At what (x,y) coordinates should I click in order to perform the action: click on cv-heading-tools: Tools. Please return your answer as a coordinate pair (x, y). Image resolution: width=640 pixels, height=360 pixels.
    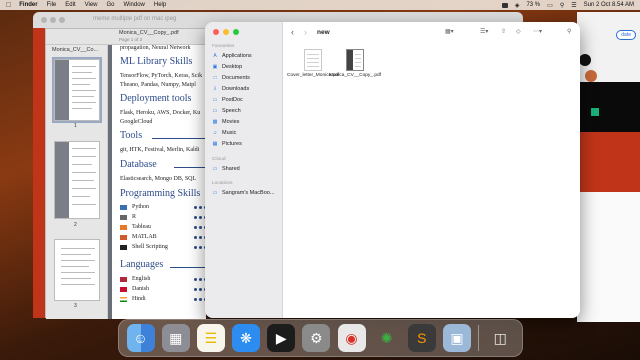
    Looking at the image, I should click on (131, 135).